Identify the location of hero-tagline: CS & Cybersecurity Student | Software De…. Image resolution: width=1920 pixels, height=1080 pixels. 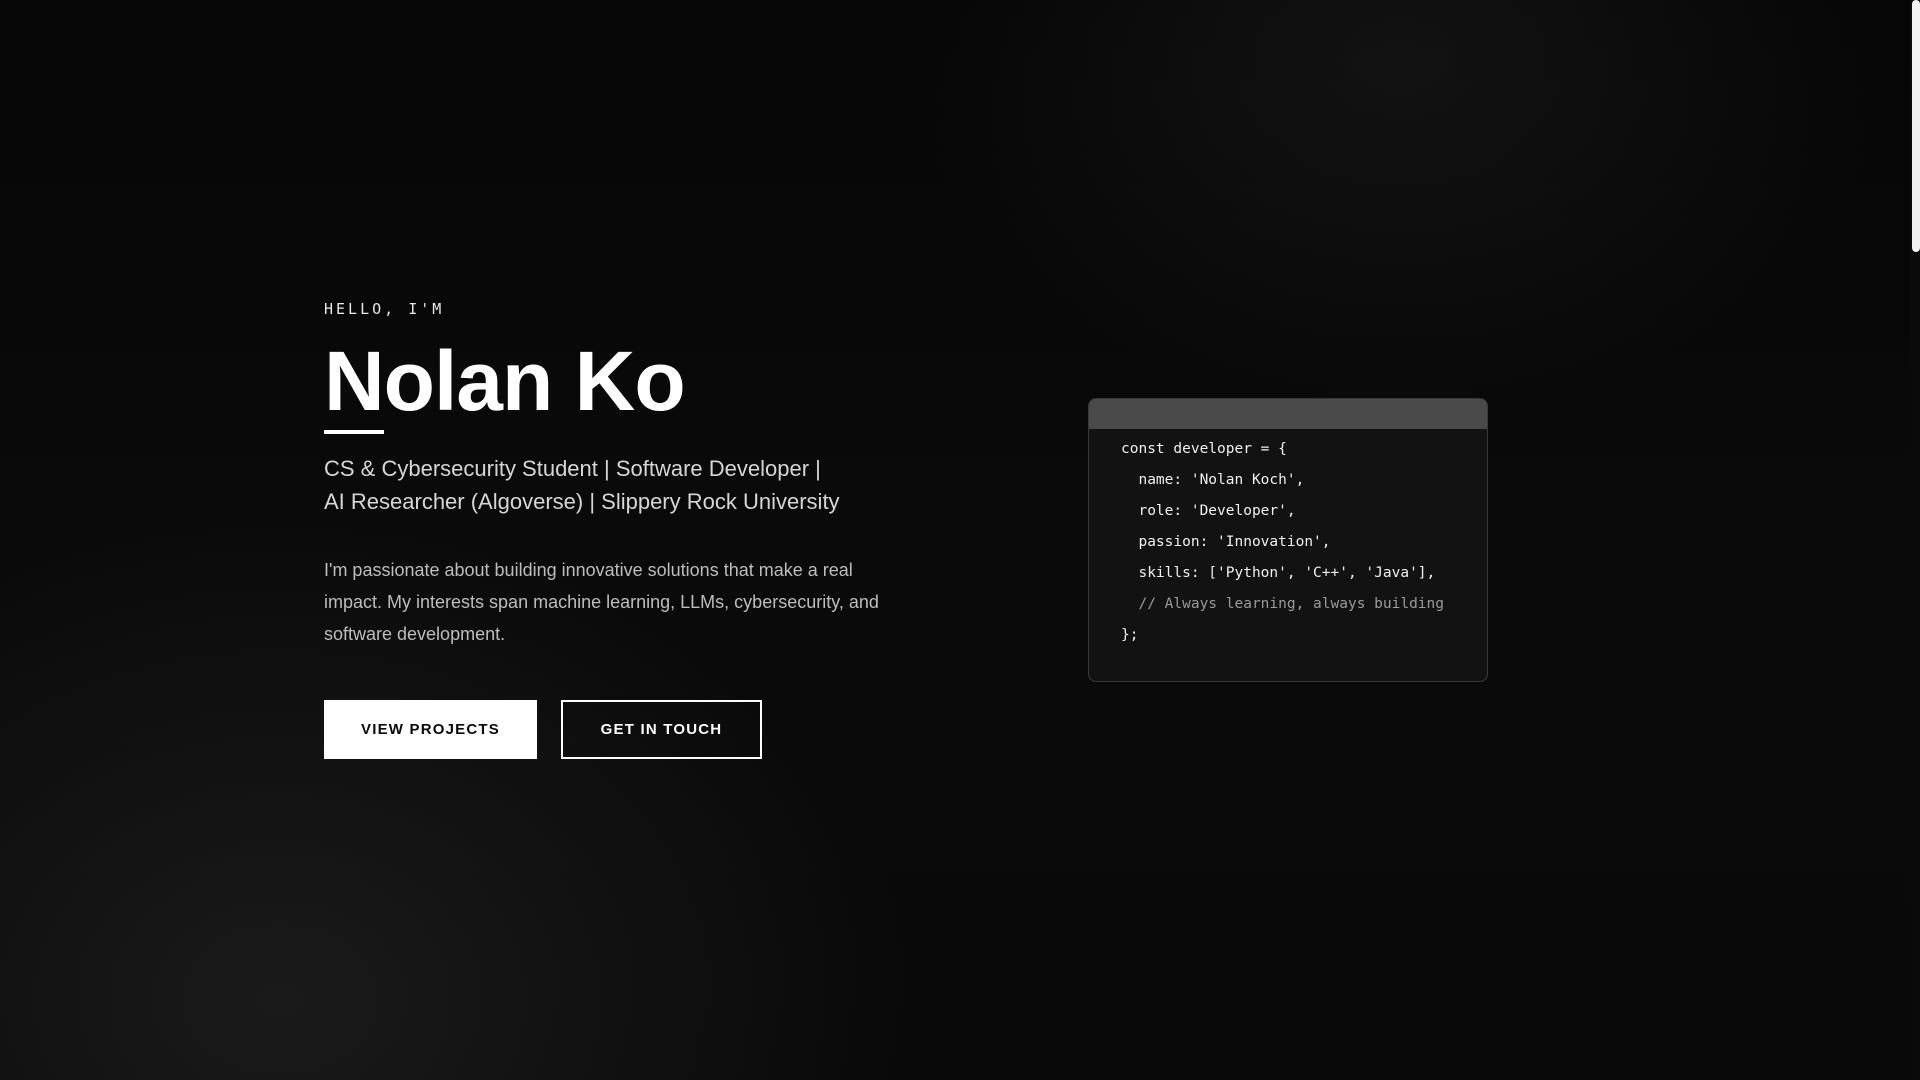
(582, 485).